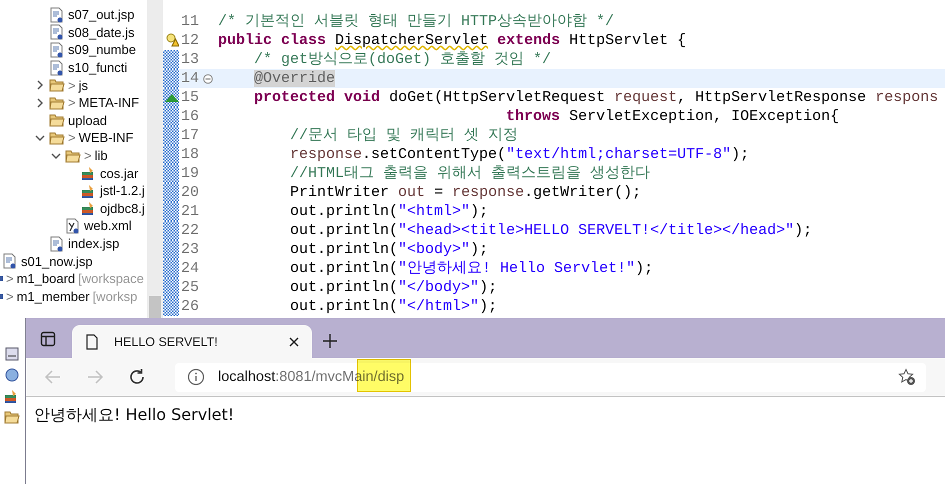 Image resolution: width=945 pixels, height=484 pixels. What do you see at coordinates (465, 192) in the screenshot?
I see `code-text: PrintWriter out = response.getWriter();` at bounding box center [465, 192].